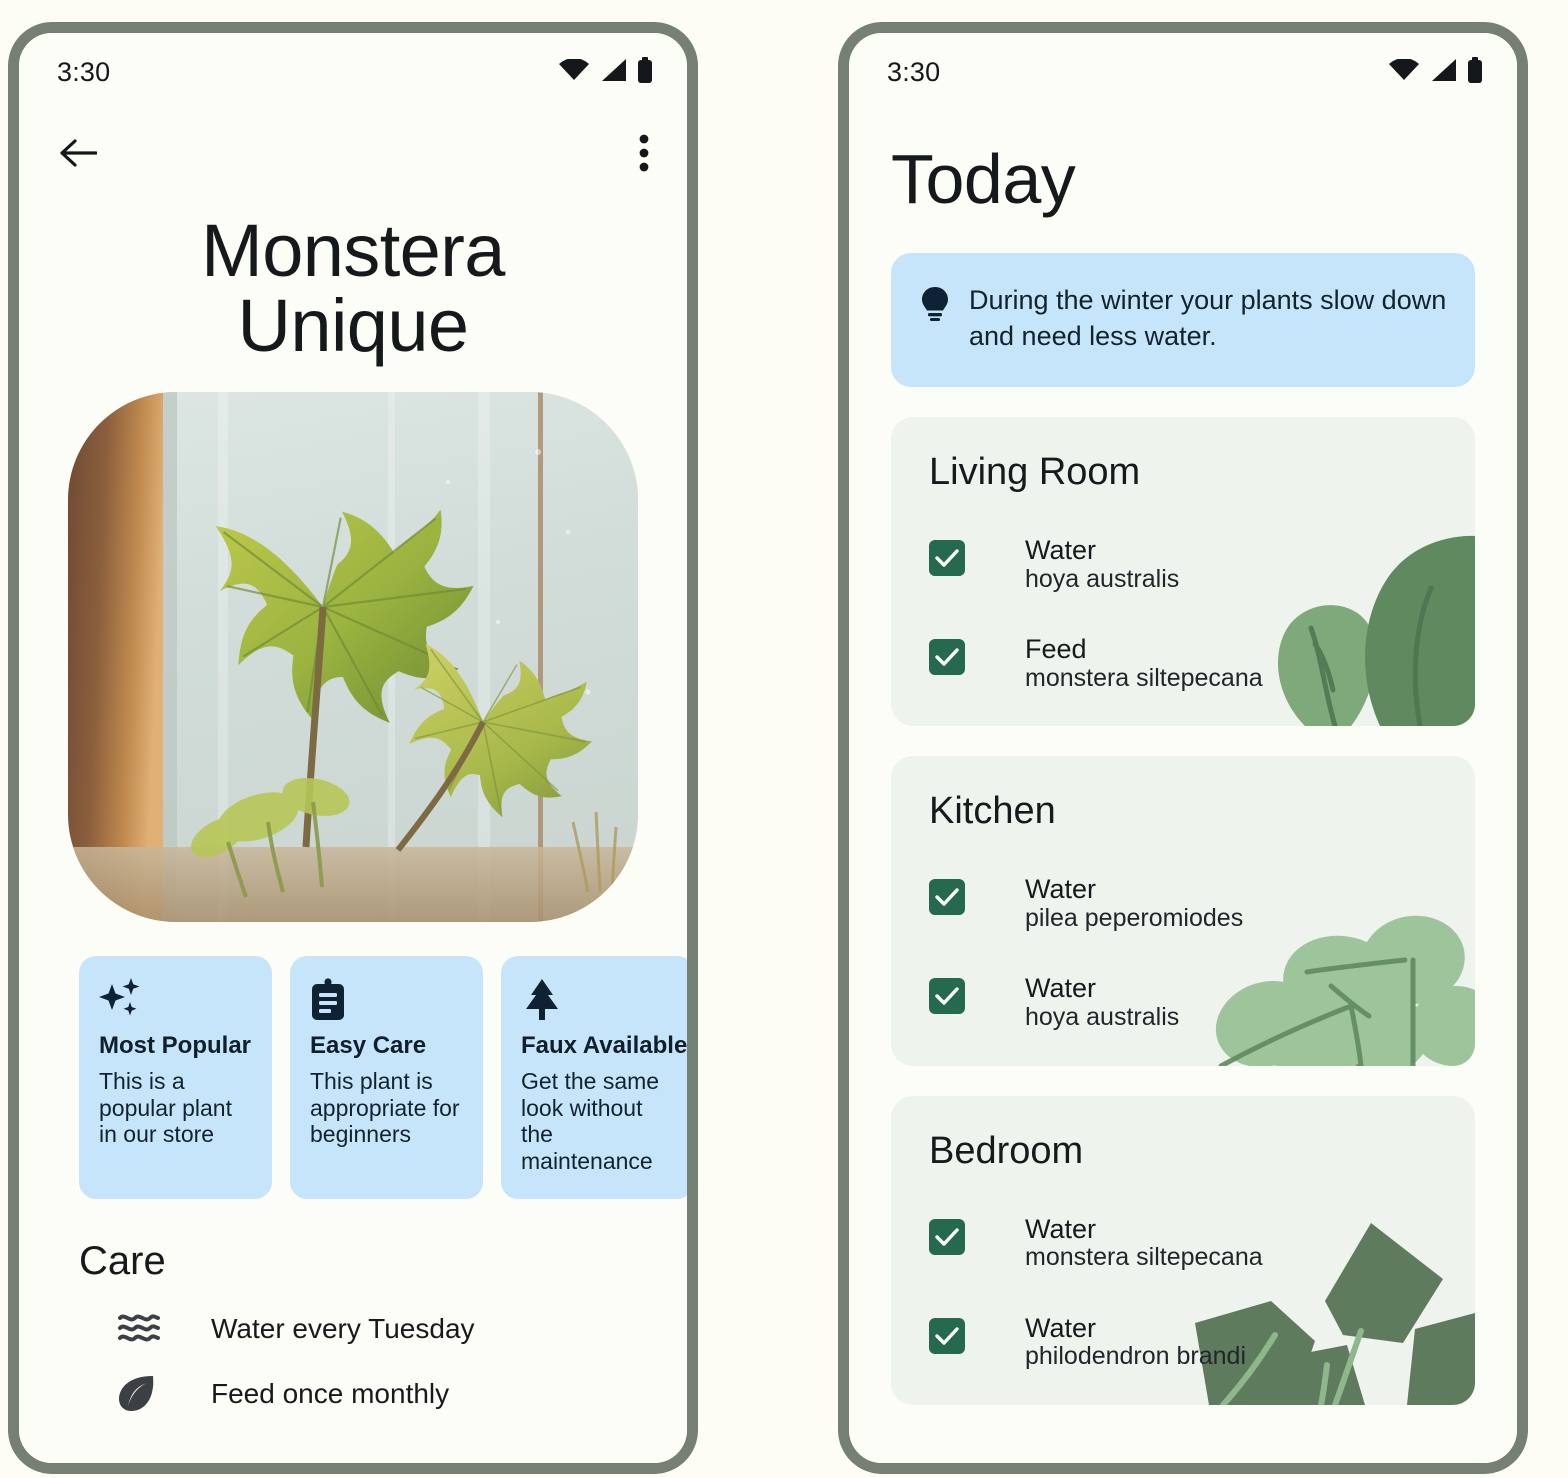 The width and height of the screenshot is (1568, 1478). I want to click on task-plant: pilea peperomiodes, so click(1134, 917).